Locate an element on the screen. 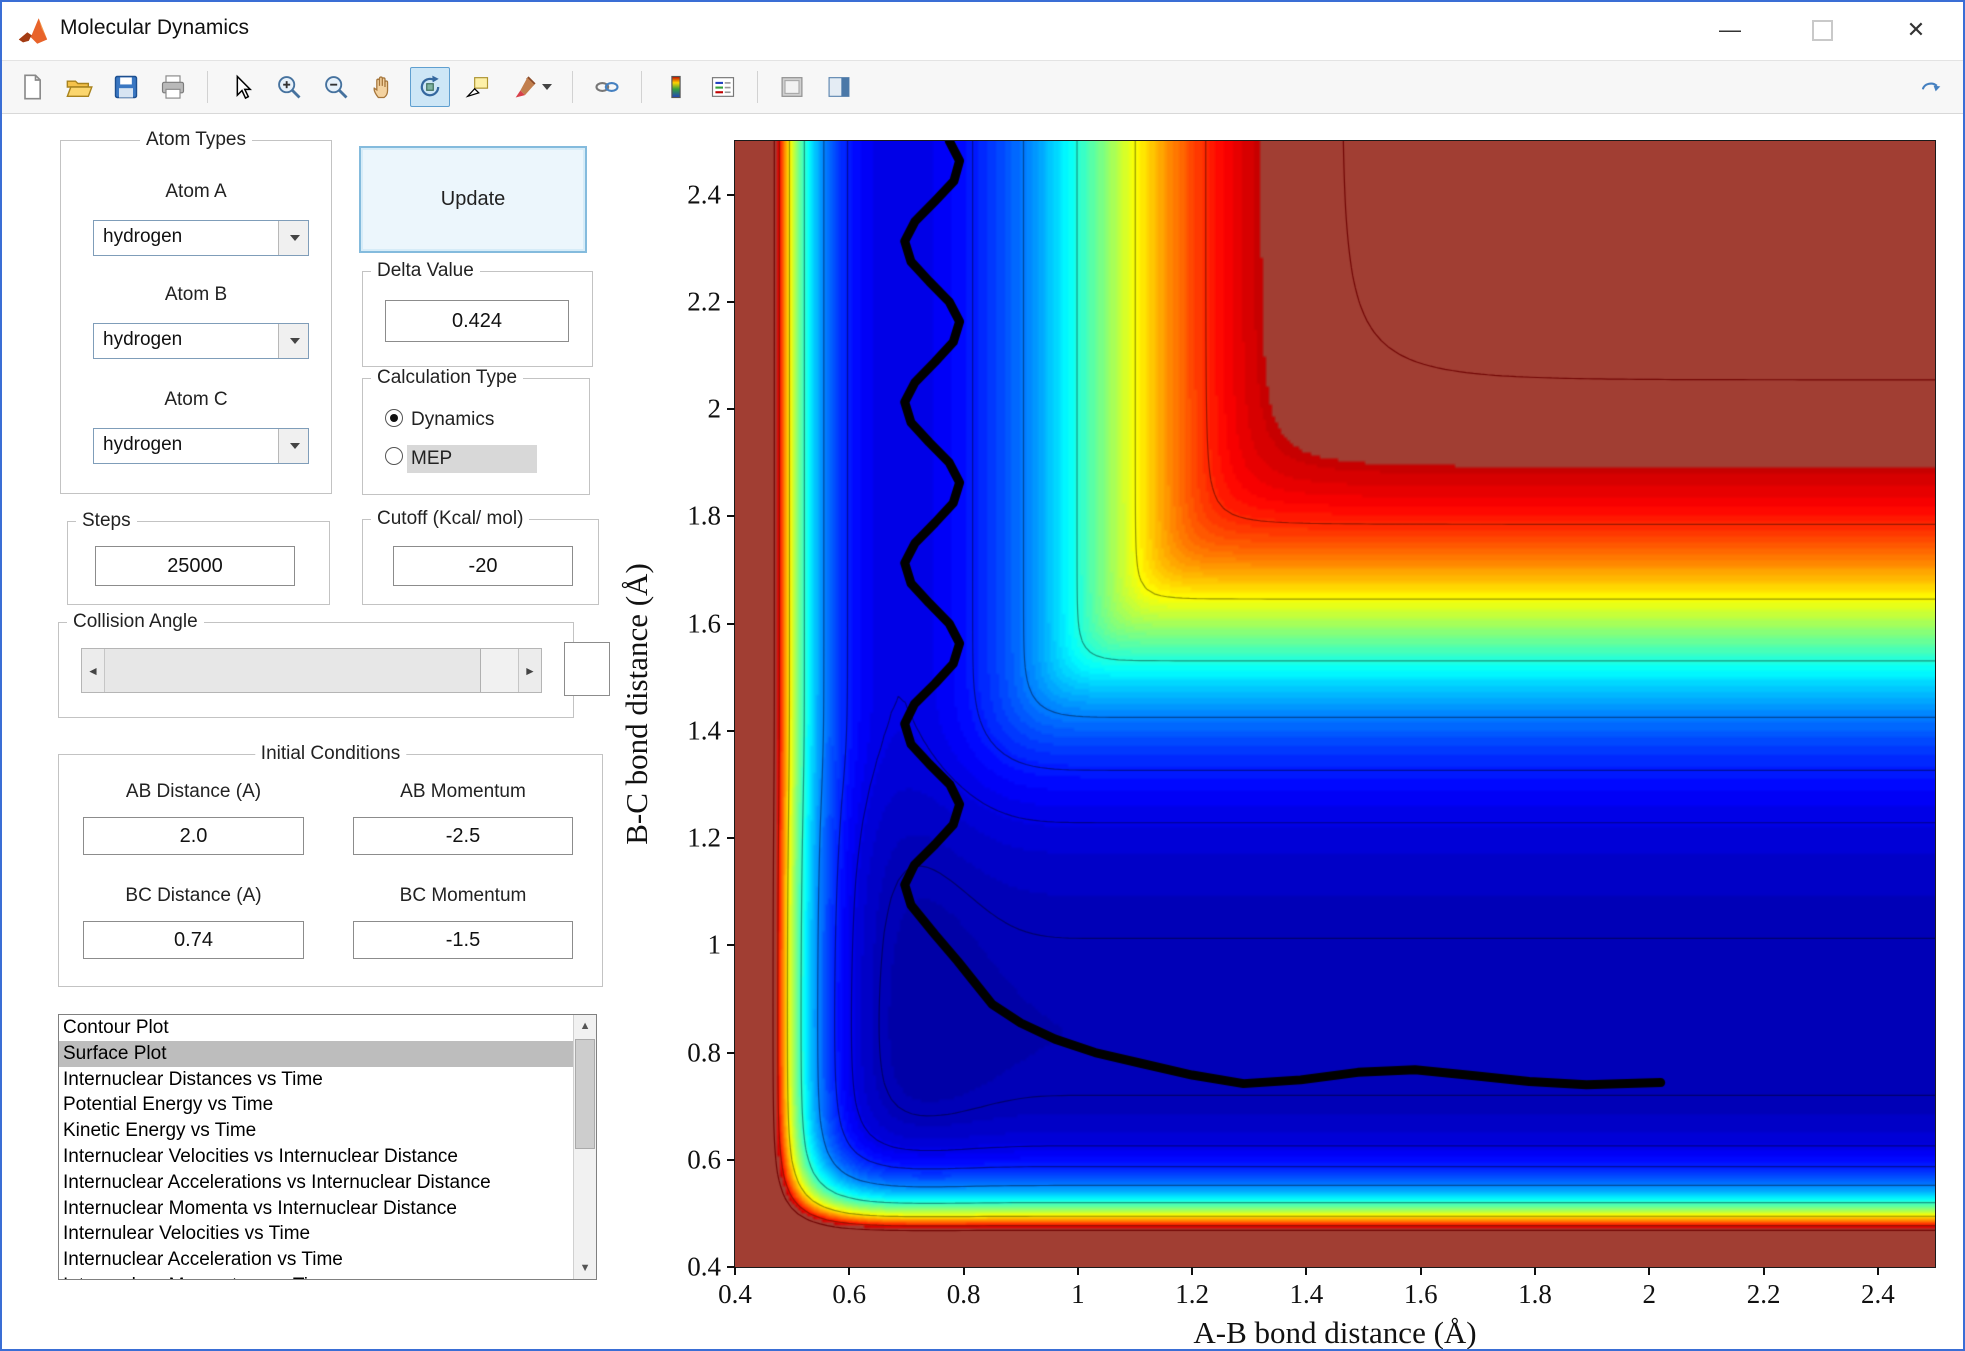  minimize-button: — is located at coordinates (1730, 30).